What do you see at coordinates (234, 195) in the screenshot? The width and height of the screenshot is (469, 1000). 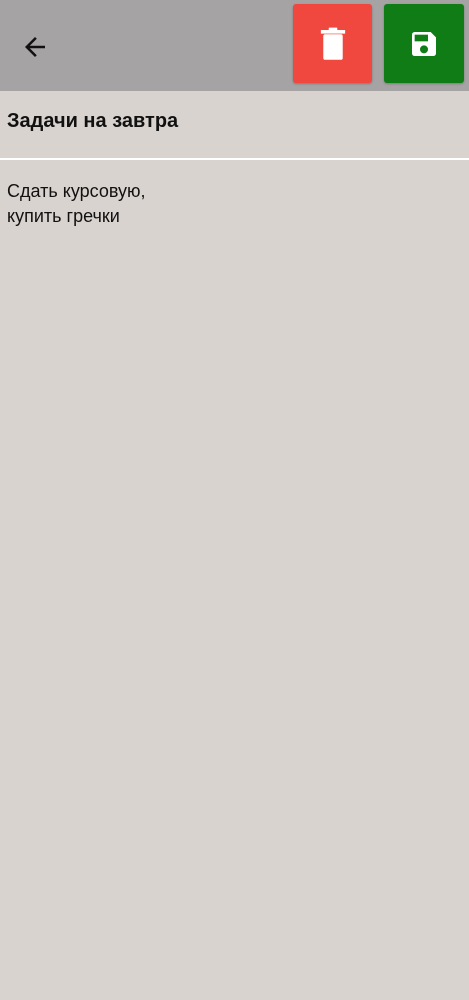 I see `note-body-field: Сдать курсовую, купить гречки` at bounding box center [234, 195].